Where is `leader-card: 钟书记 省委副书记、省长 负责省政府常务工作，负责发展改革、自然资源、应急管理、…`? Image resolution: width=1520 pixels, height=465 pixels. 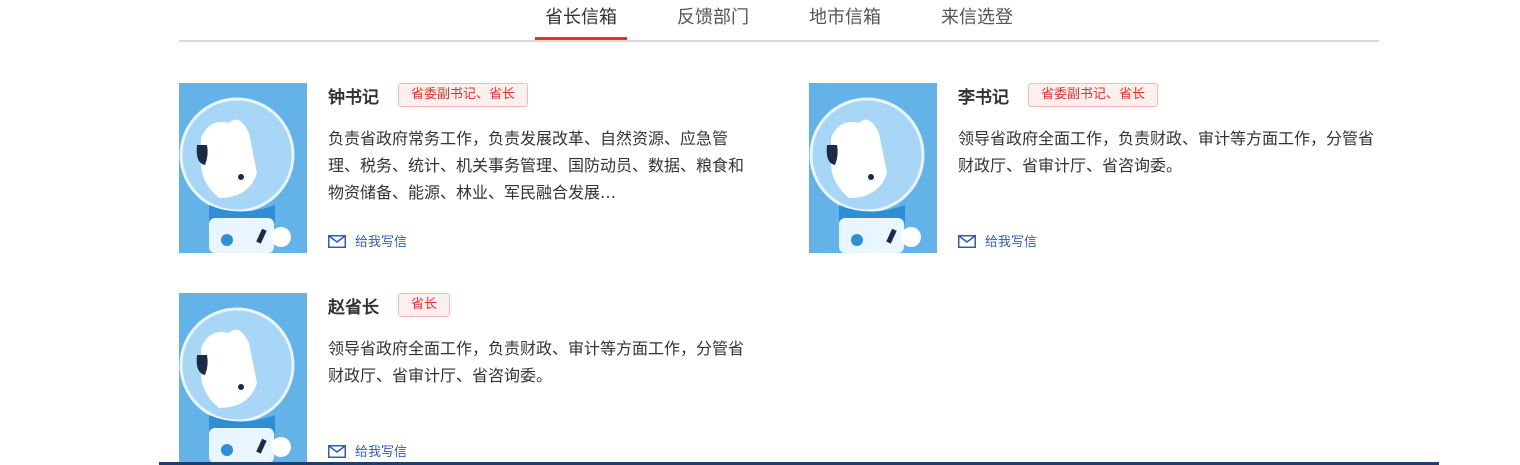
leader-card: 钟书记 省委副书记、省长 负责省政府常务工作，负责发展改革、自然资源、应急管理、… is located at coordinates (464, 169).